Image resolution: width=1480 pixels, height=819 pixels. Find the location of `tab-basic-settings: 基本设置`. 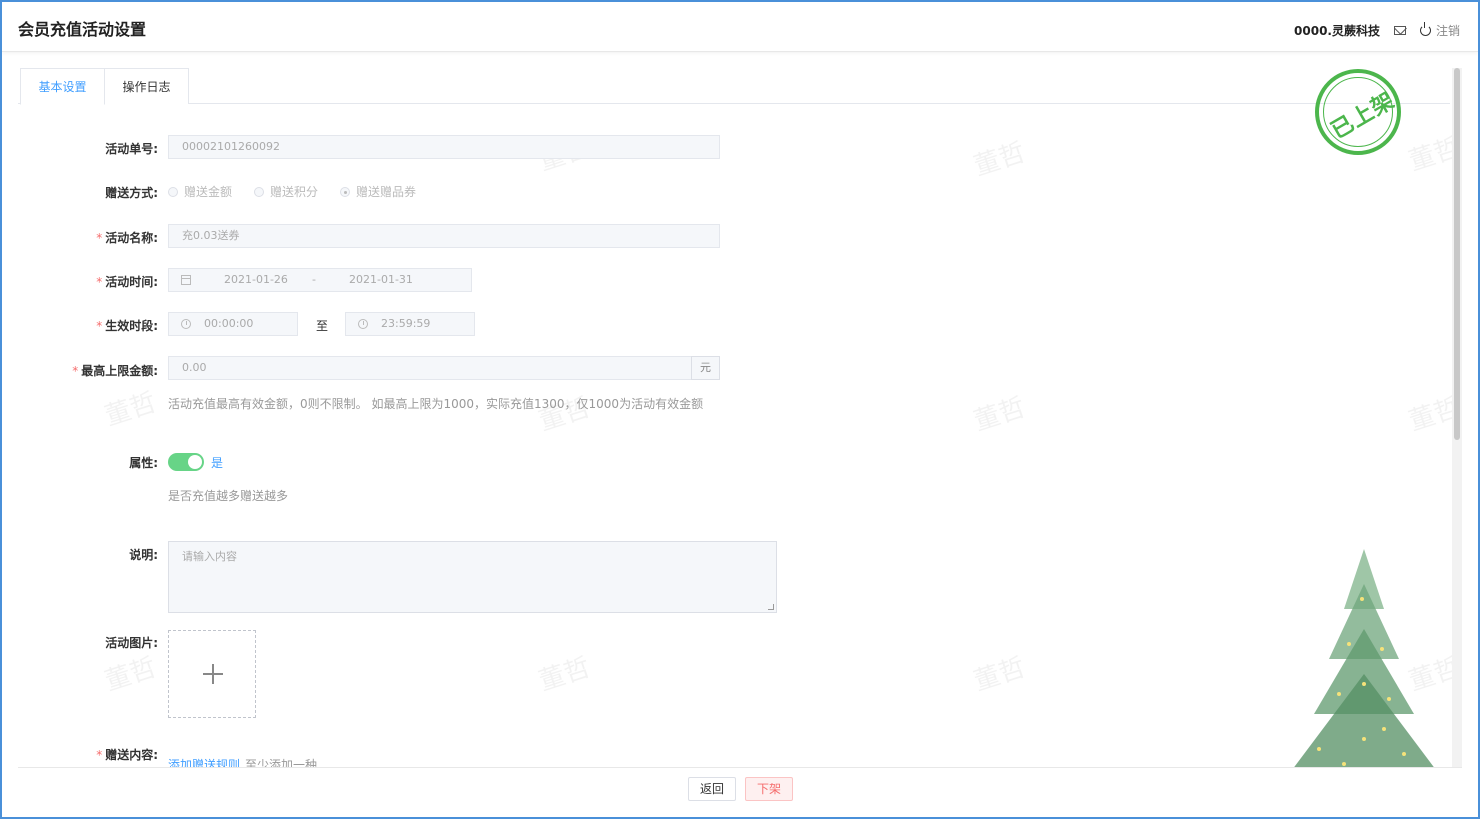

tab-basic-settings: 基本设置 is located at coordinates (62, 86).